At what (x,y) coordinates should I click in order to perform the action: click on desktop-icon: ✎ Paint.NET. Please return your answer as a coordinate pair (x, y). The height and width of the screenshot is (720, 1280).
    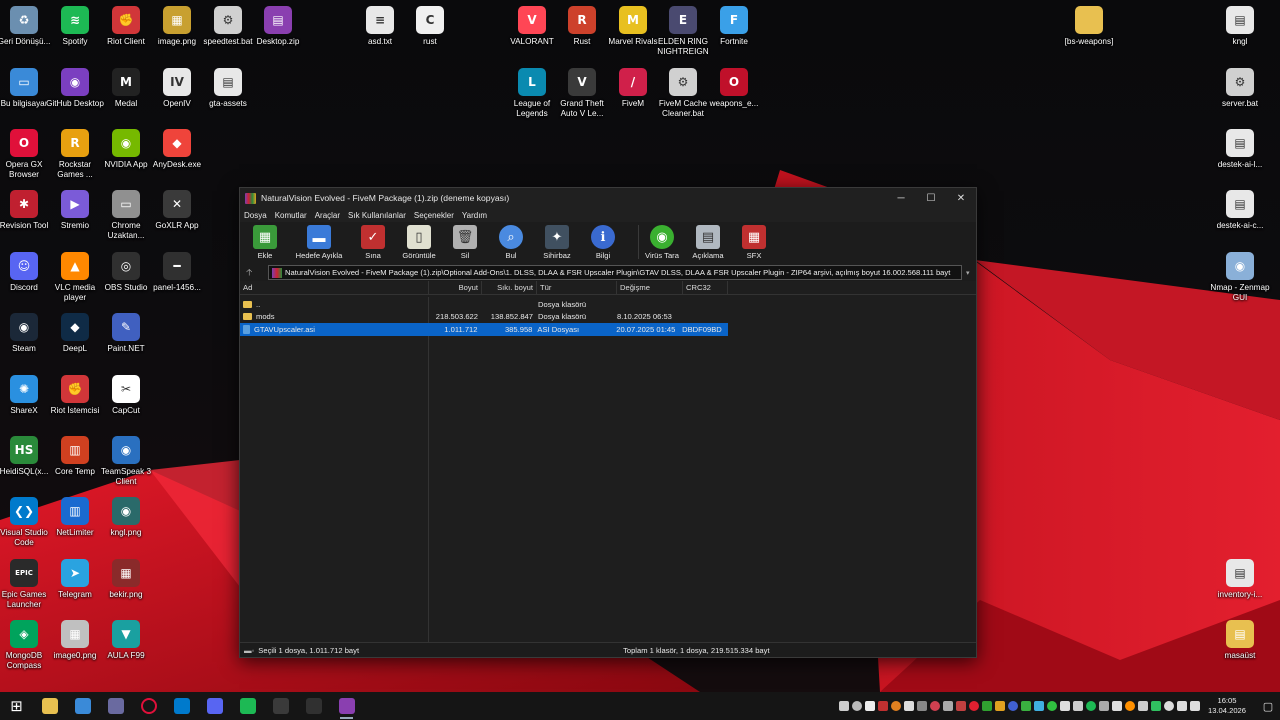
    Looking at the image, I should click on (126, 333).